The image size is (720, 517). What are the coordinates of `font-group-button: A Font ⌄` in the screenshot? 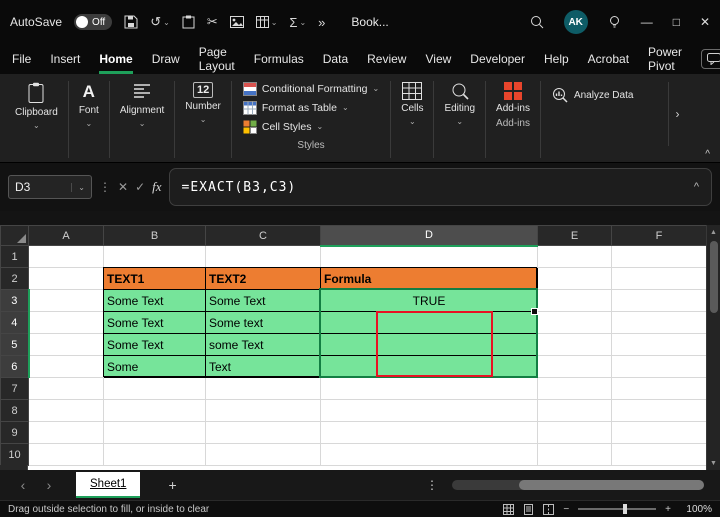 It's located at (89, 119).